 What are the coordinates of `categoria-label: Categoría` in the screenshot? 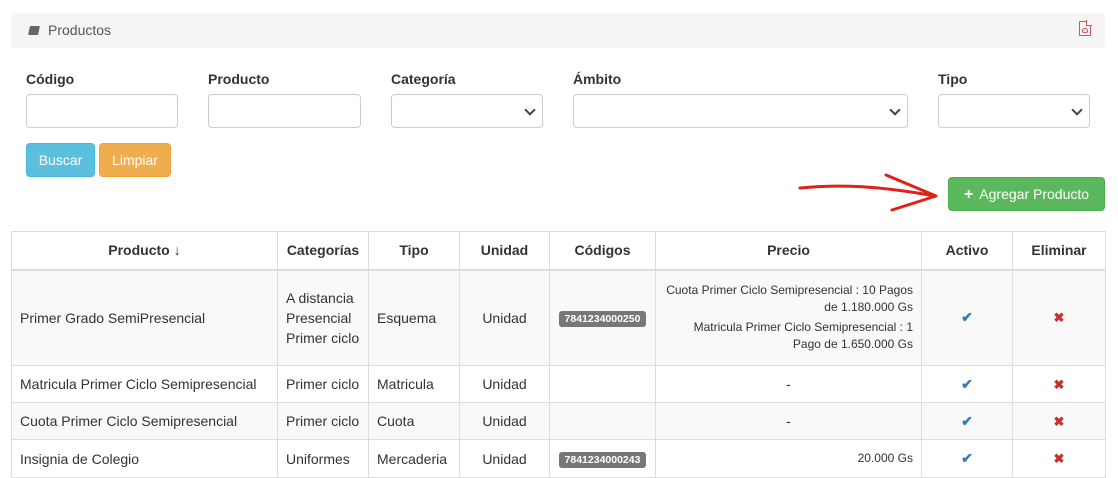 It's located at (423, 79).